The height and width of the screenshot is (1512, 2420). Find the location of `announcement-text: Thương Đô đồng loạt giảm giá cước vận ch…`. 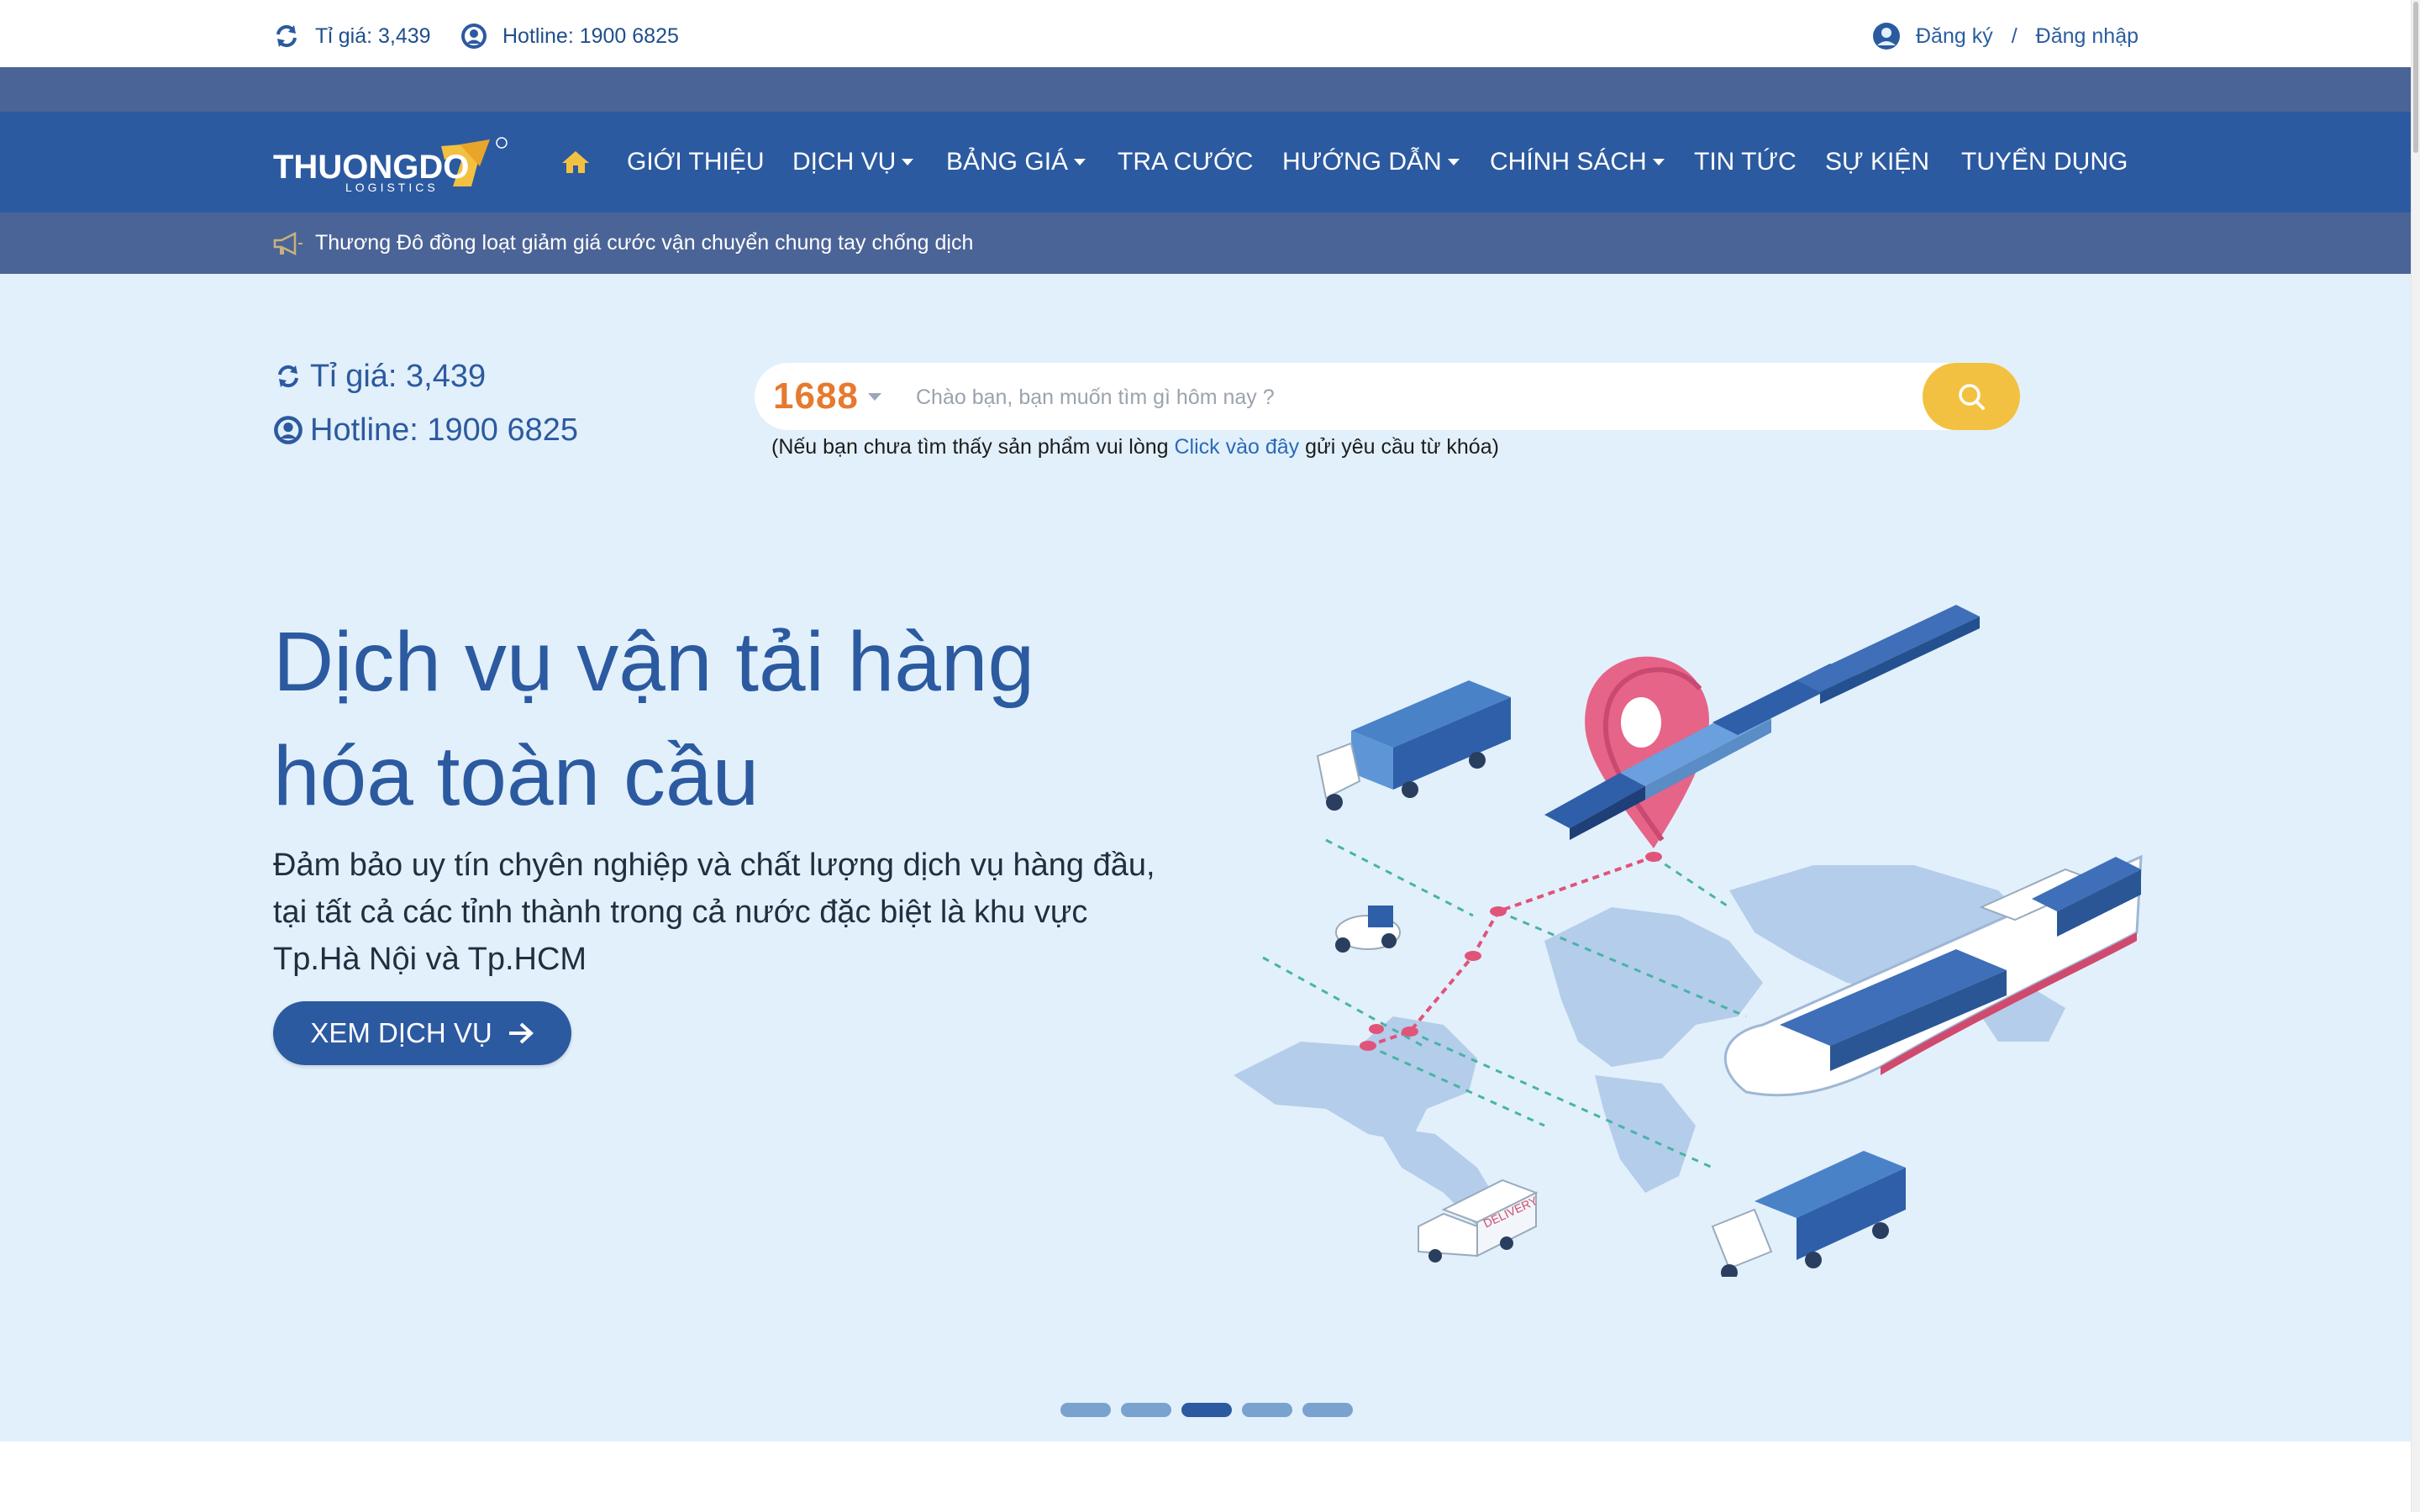

announcement-text: Thương Đô đồng loạt giảm giá cước vận ch… is located at coordinates (644, 243).